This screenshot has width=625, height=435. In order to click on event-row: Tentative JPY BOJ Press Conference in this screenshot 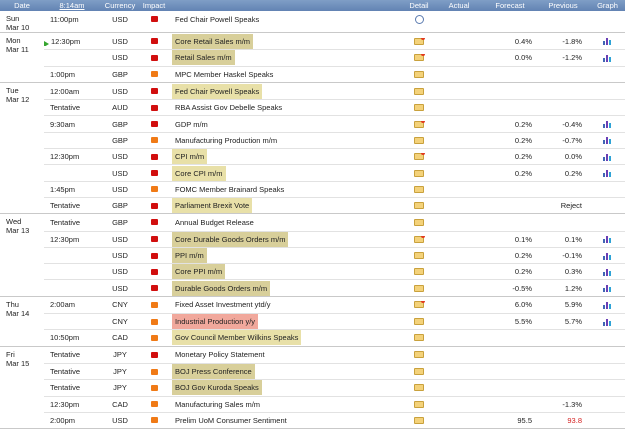, I will do `click(334, 371)`.